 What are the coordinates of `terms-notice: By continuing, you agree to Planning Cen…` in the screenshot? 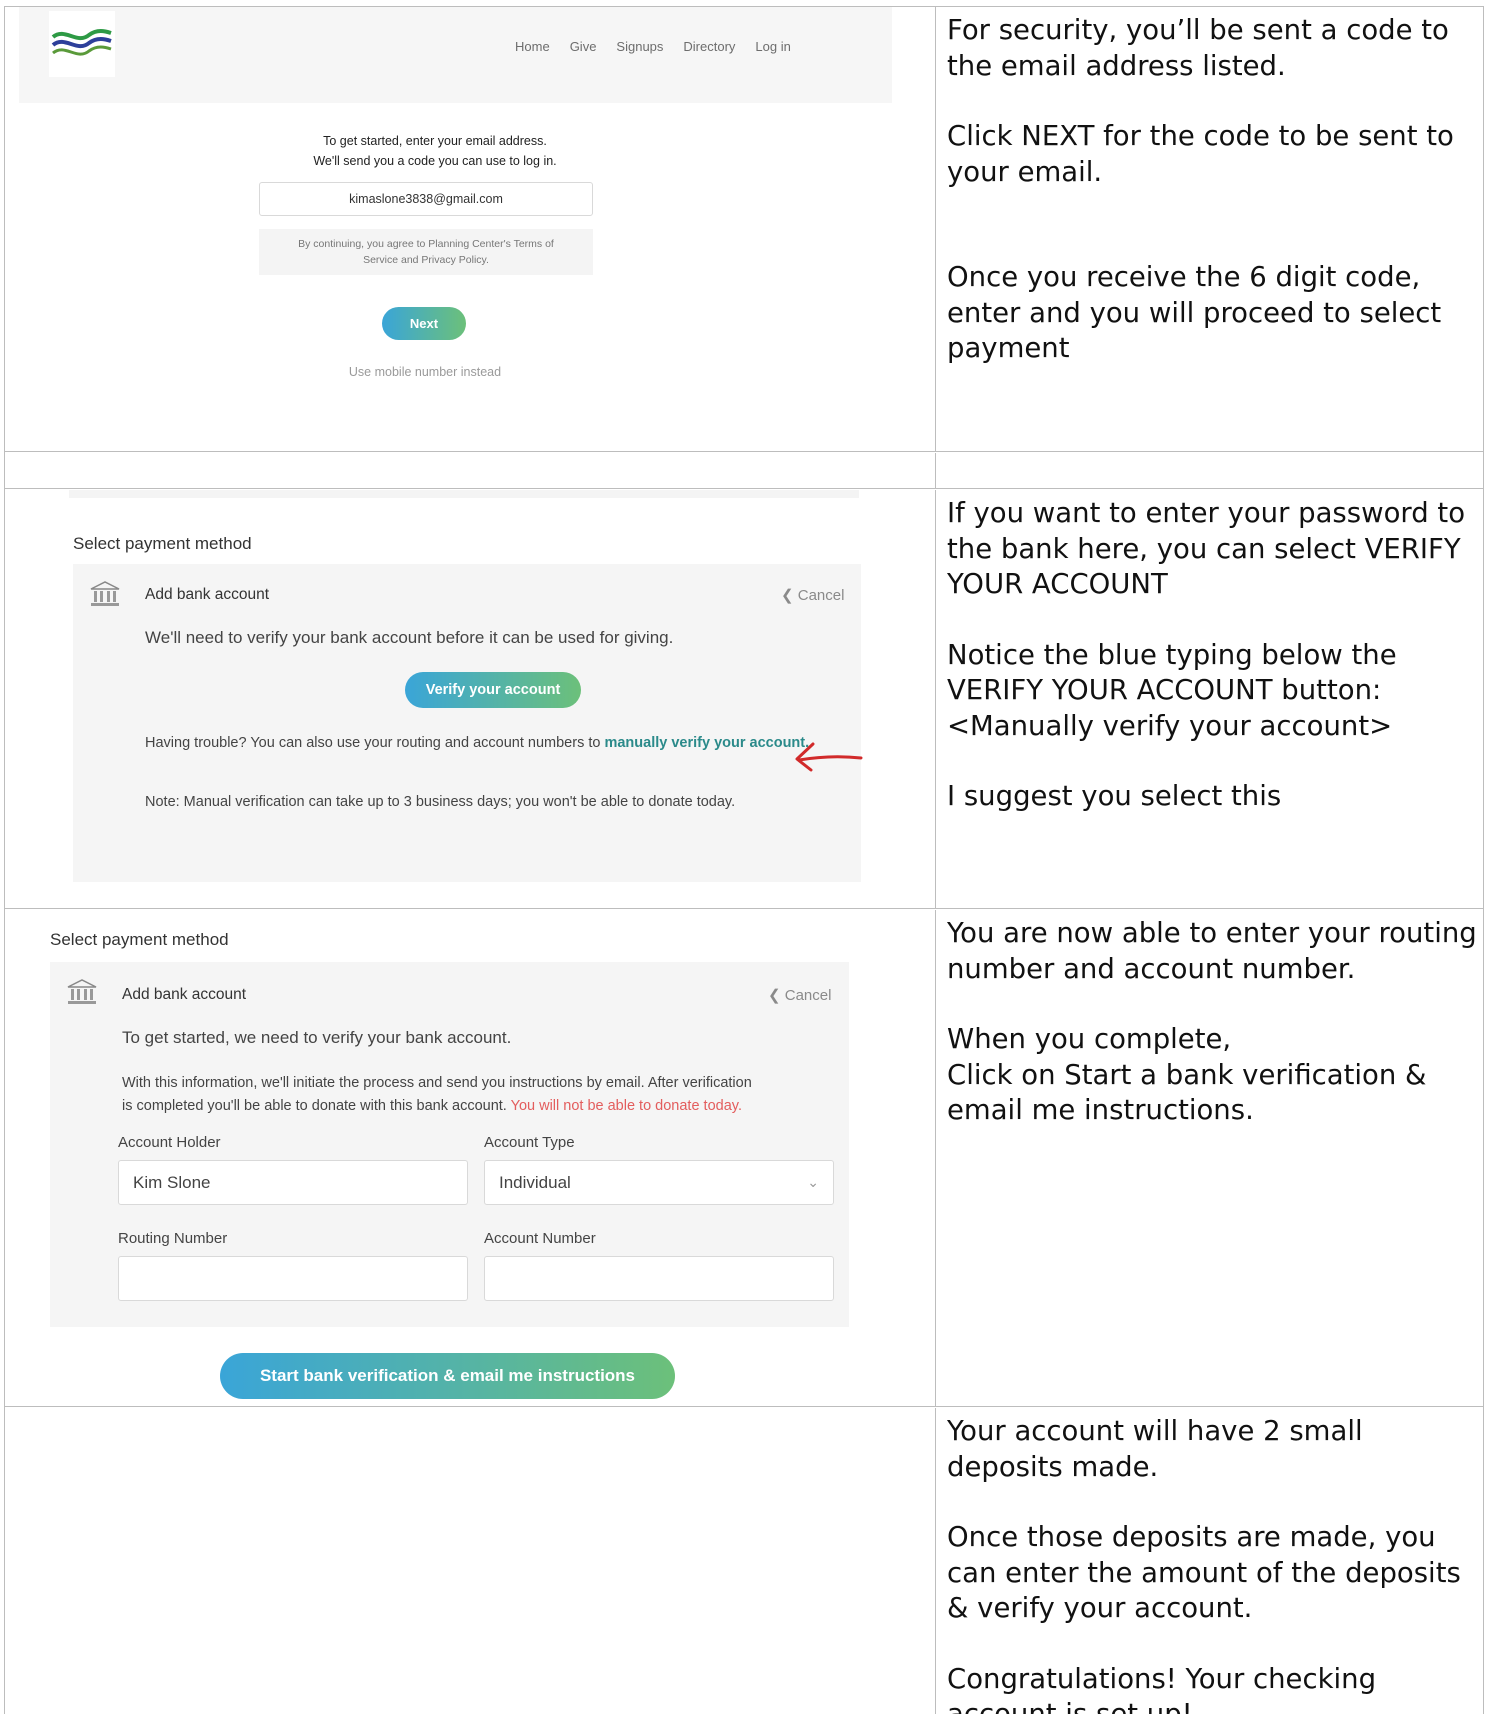 It's located at (426, 252).